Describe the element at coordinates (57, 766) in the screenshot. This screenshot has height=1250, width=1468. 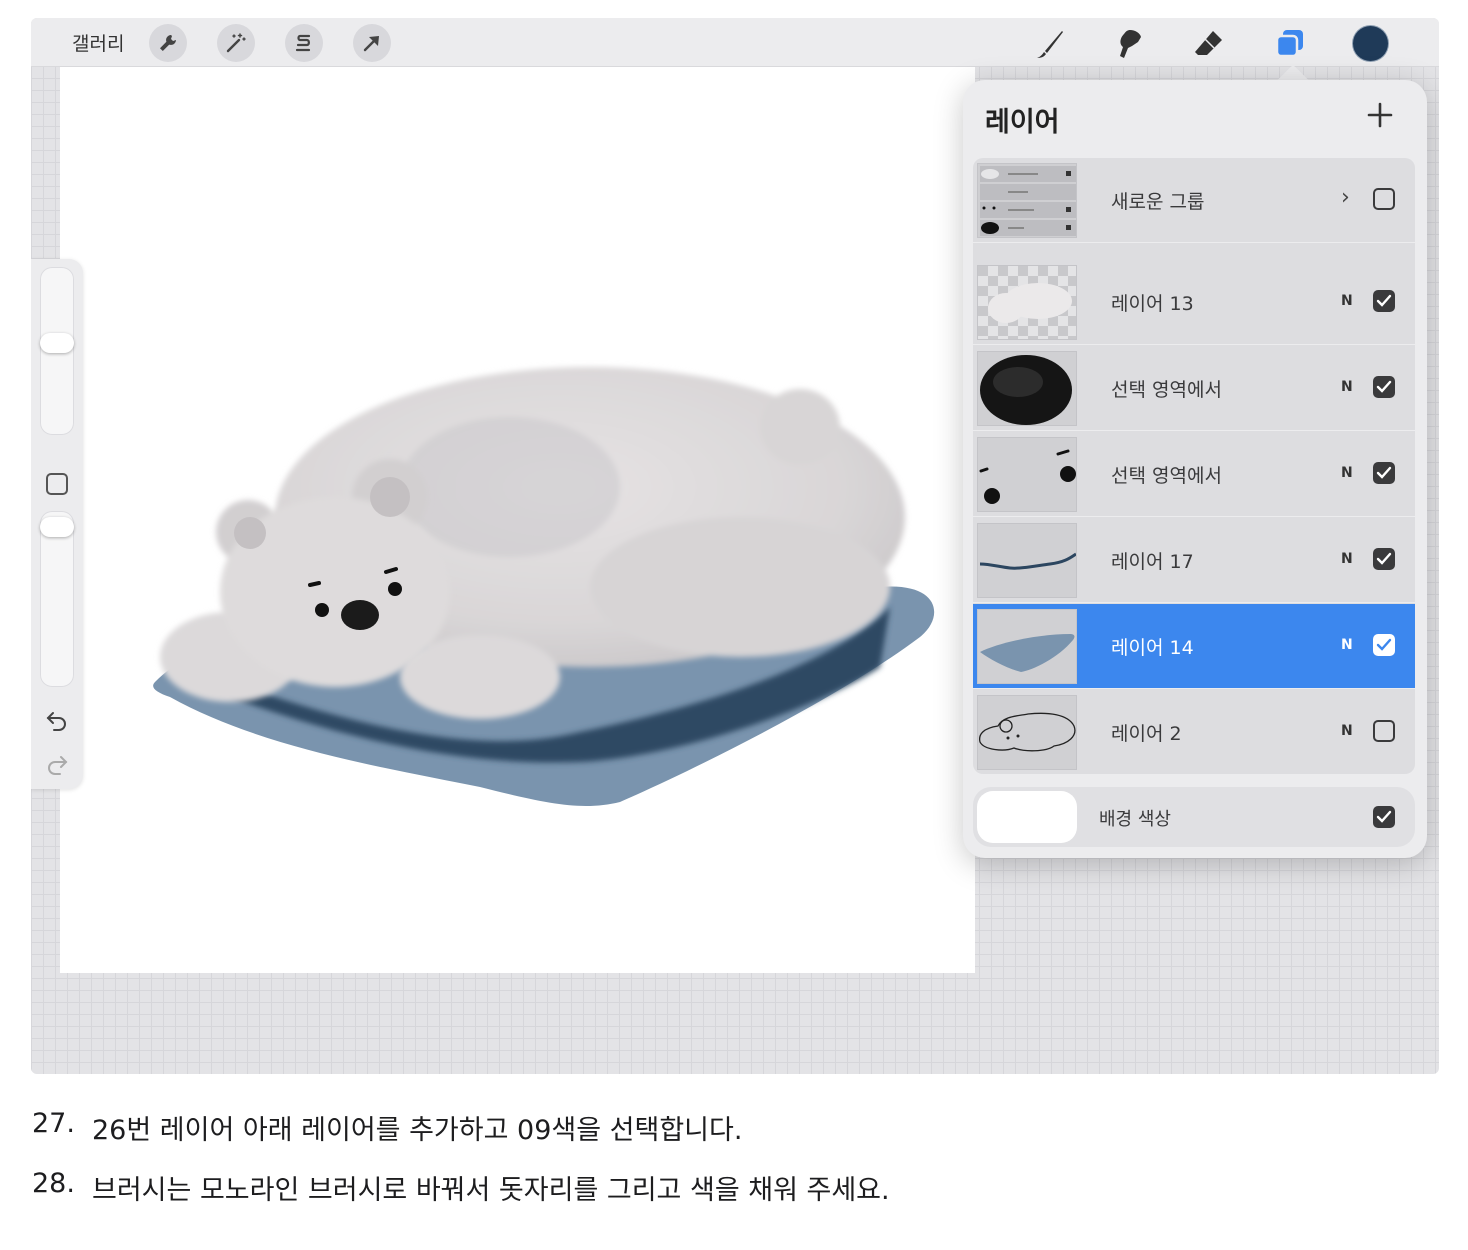
I see `redo-icon` at that location.